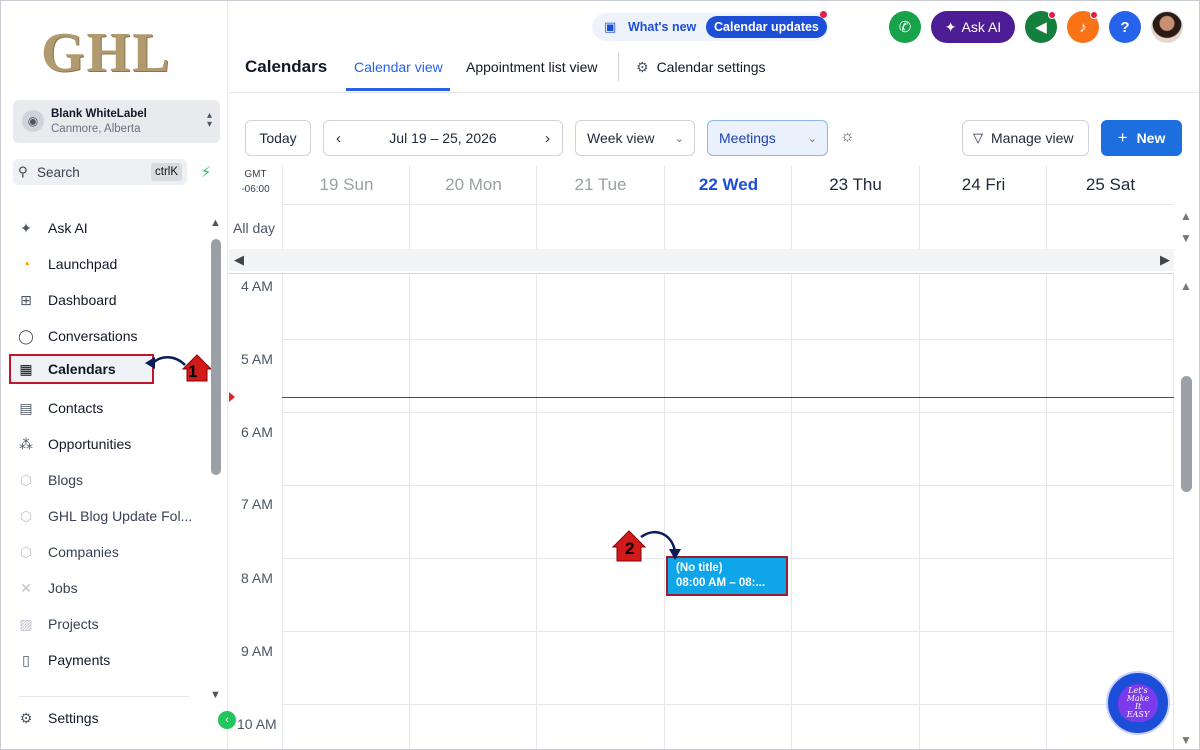  Describe the element at coordinates (26, 407) in the screenshot. I see `contacts-book-icon: ▤` at that location.